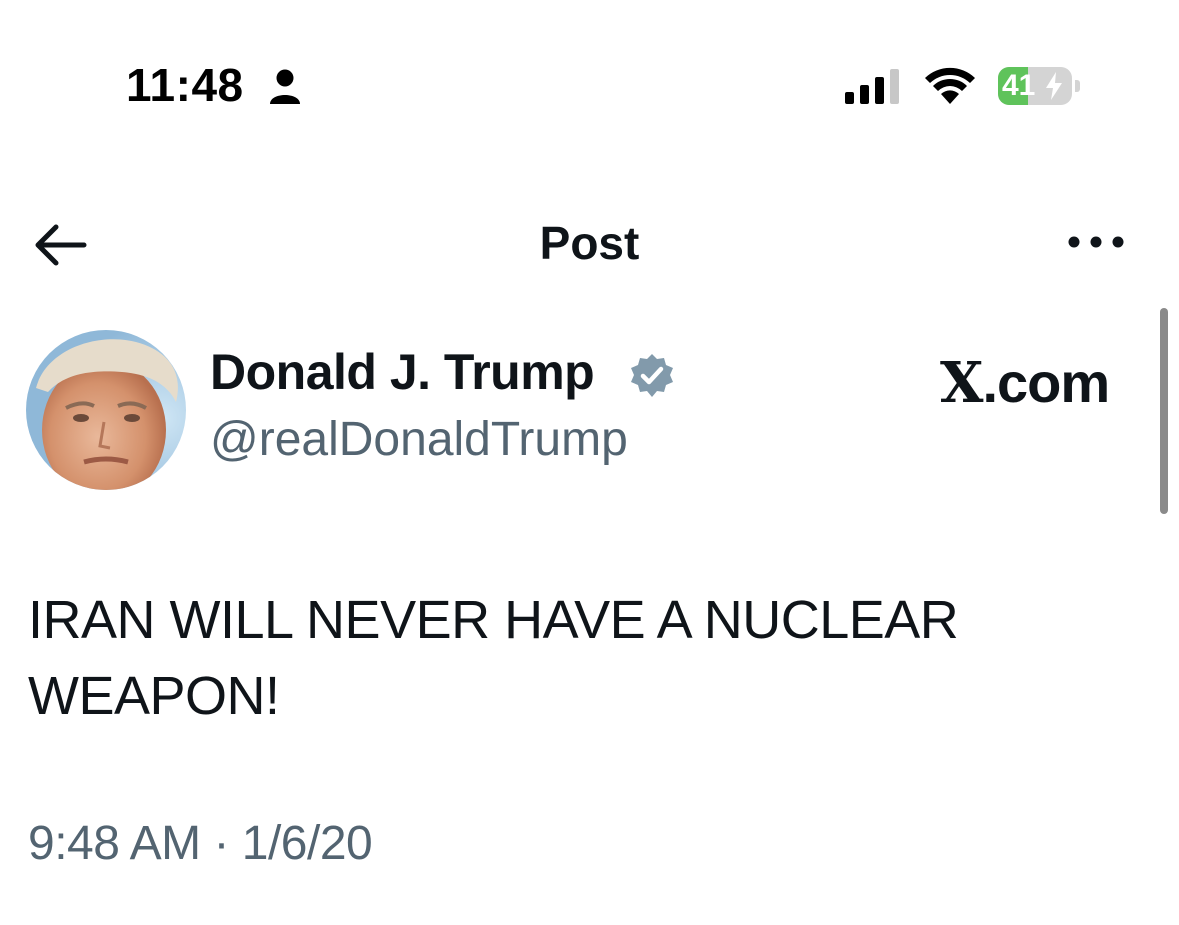 This screenshot has width=1179, height=925. What do you see at coordinates (1046, 382) in the screenshot?
I see `watermark-domain: .com` at bounding box center [1046, 382].